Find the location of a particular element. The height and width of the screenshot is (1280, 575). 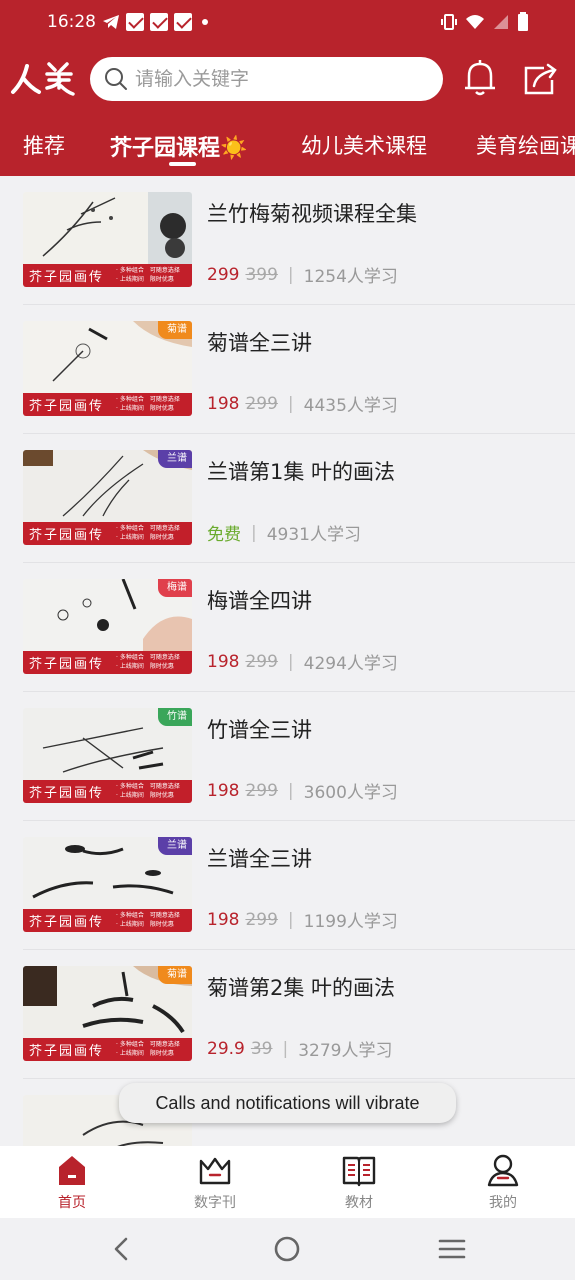

recents-icon is located at coordinates (452, 1249).